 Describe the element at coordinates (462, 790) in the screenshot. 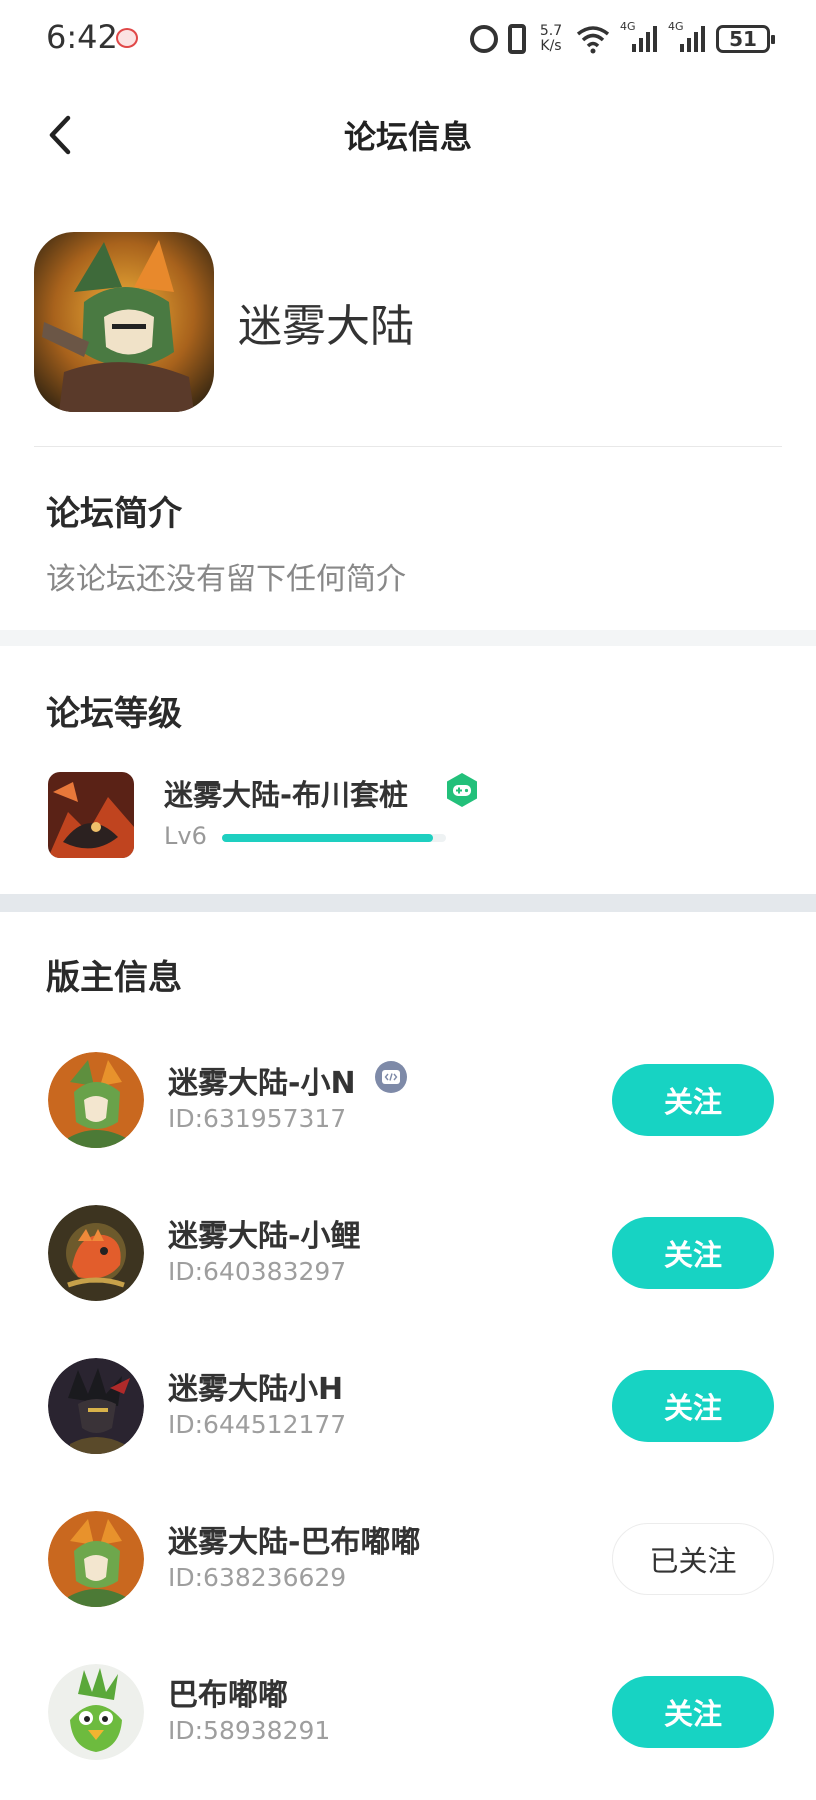

I see `gamepad-icon` at that location.